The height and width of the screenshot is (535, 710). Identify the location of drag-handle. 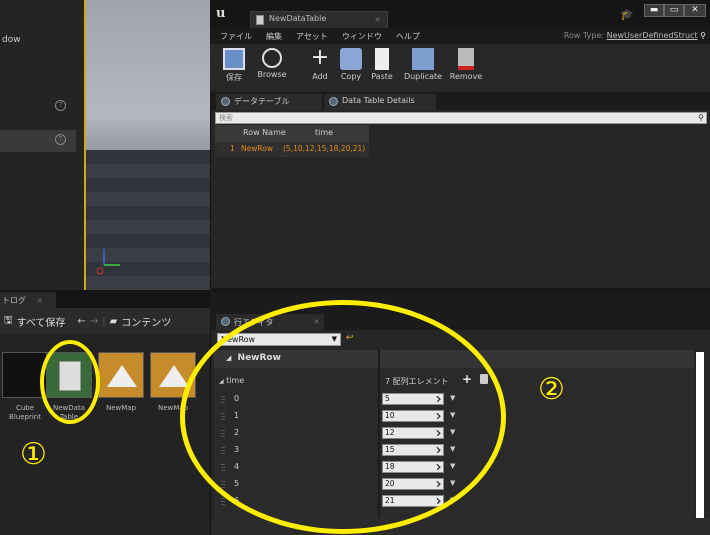
(223, 501).